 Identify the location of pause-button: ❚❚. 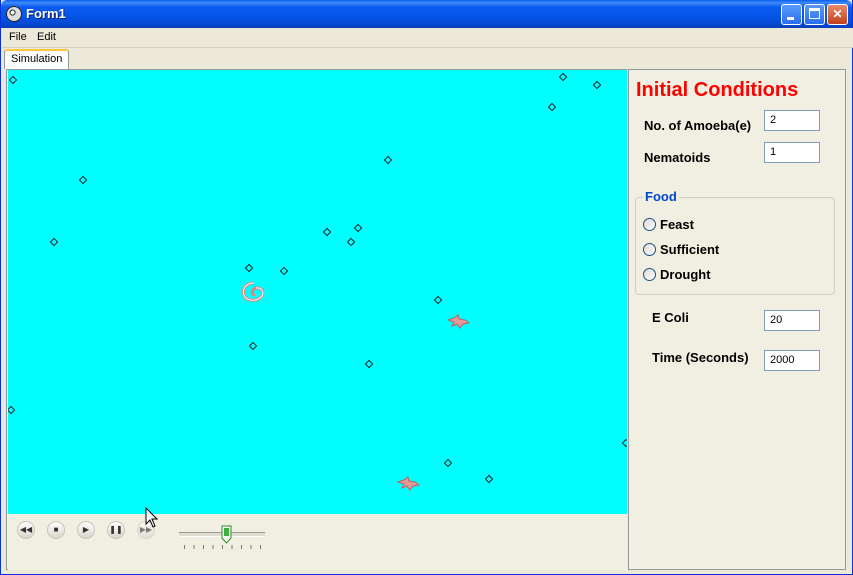
(116, 530).